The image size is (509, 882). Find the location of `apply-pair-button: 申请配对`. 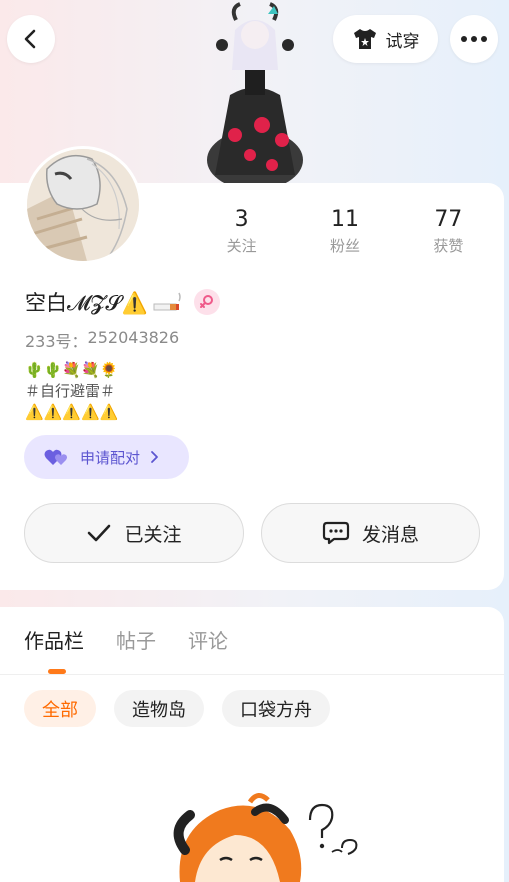

apply-pair-button: 申请配对 is located at coordinates (106, 457).